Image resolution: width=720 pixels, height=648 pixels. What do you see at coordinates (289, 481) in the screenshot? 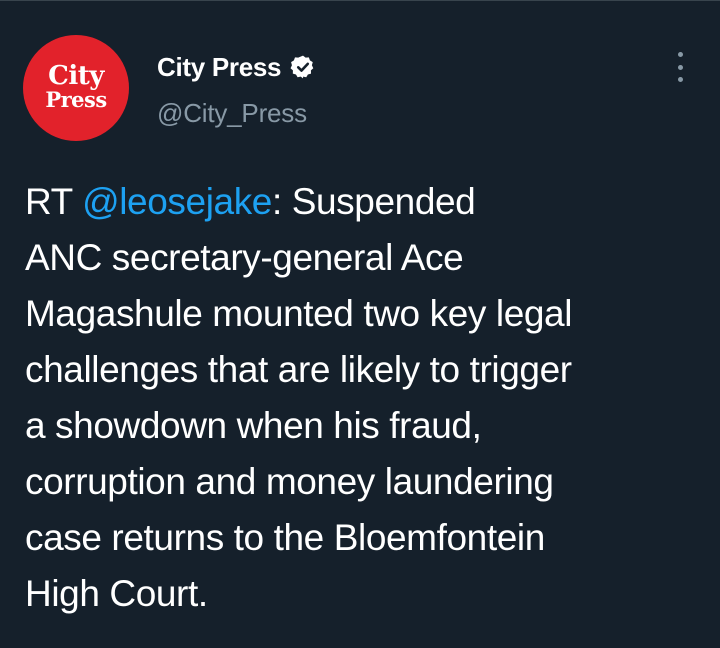
I see `tweet-text-line: corruption and money laundering` at bounding box center [289, 481].